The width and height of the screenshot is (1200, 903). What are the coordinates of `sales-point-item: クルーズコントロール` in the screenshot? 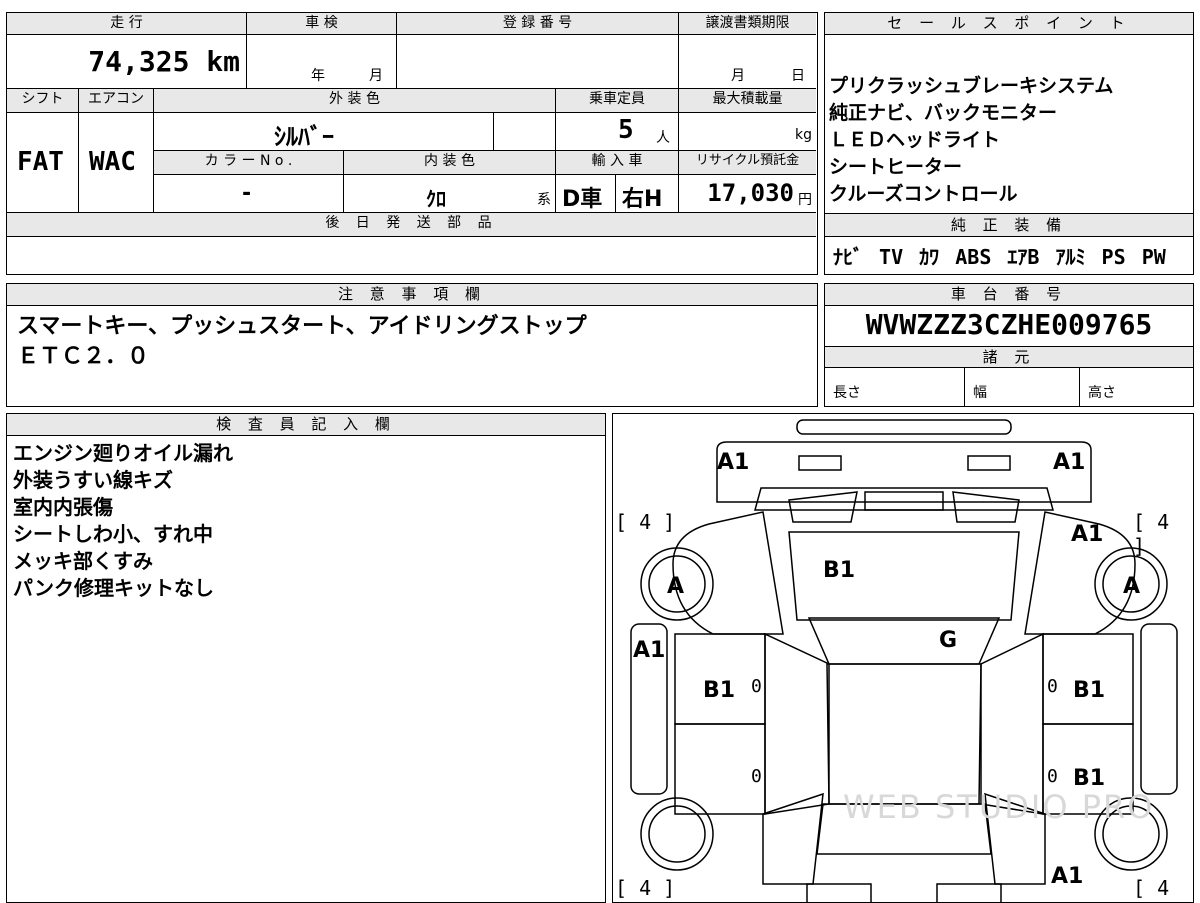 It's located at (923, 194).